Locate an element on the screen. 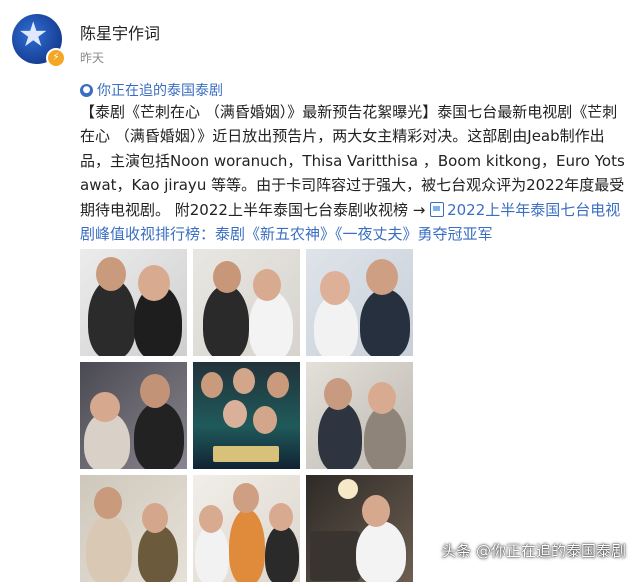 Image resolution: width=640 pixels, height=582 pixels. article-link-icon is located at coordinates (437, 209).